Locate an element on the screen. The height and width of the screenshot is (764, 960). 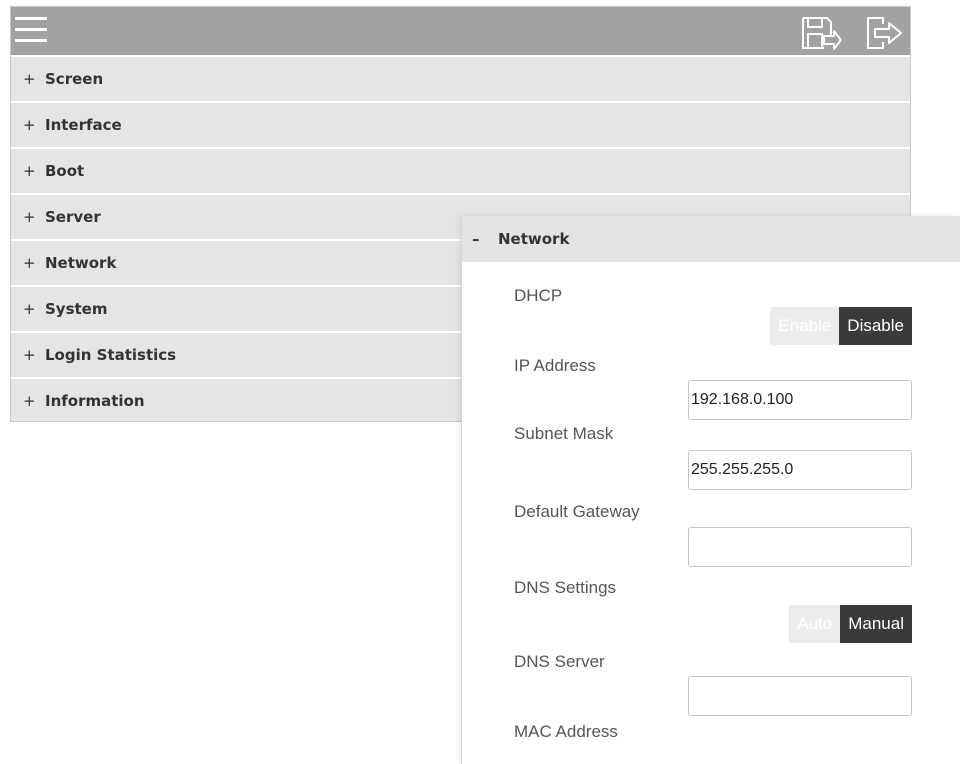
menu-item-boot: + Boot is located at coordinates (460, 170).